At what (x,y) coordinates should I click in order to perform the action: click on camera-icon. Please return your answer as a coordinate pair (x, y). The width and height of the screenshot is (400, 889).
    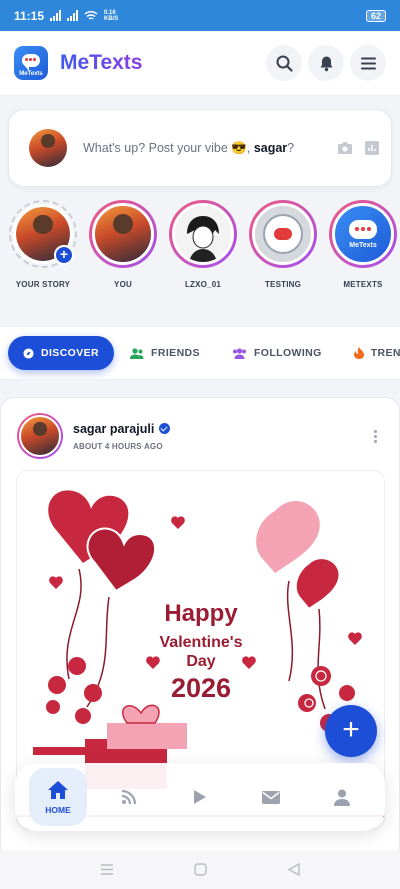
    Looking at the image, I should click on (345, 148).